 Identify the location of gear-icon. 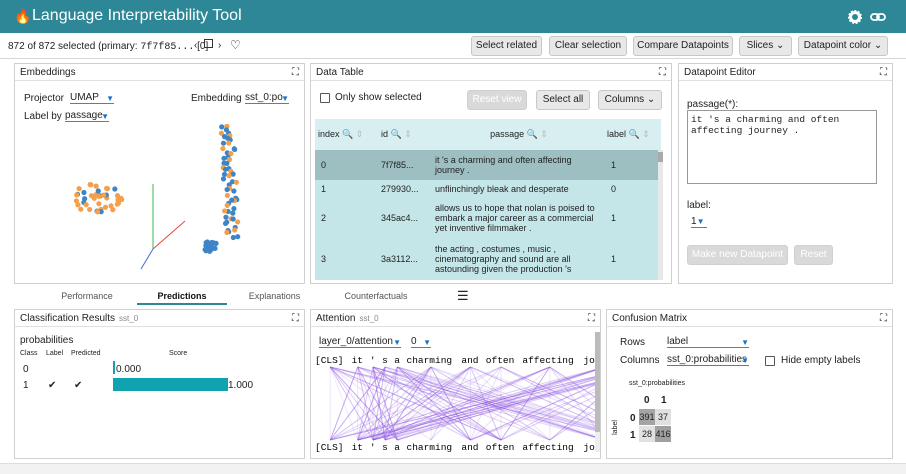
(855, 17).